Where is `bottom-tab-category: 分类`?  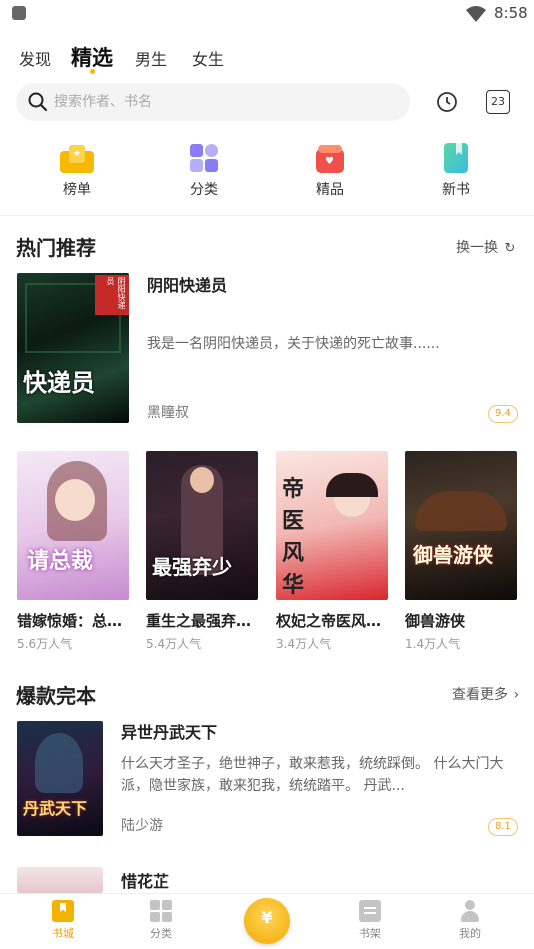 bottom-tab-category: 分类 is located at coordinates (161, 920).